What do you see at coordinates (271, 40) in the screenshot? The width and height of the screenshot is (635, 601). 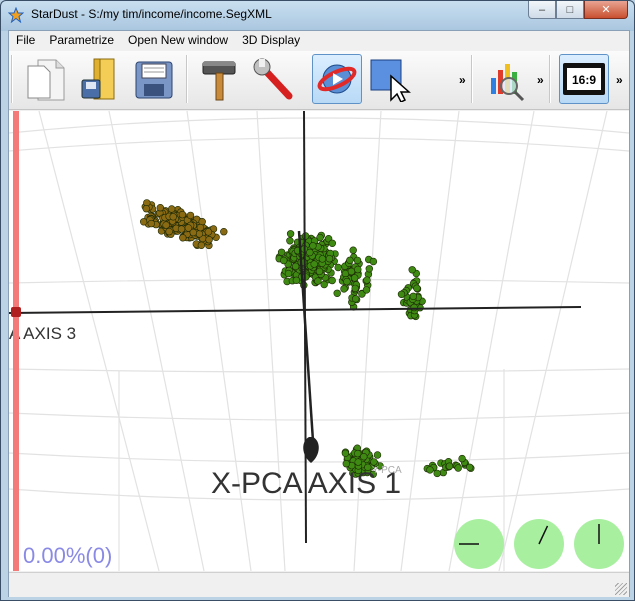 I see `menu-3d-display: 3D Display` at bounding box center [271, 40].